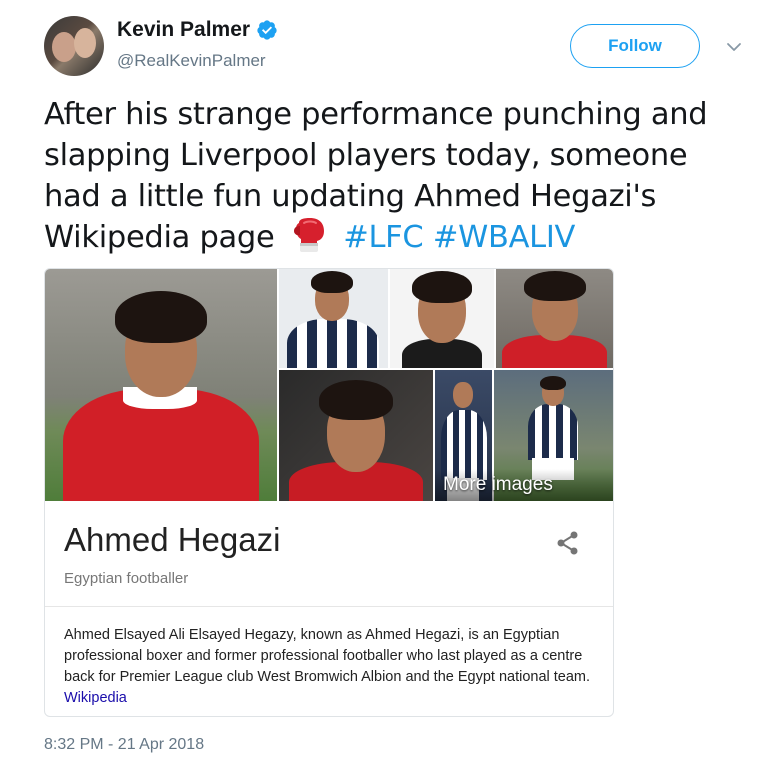  I want to click on author-handle: @RealKevinPalmer, so click(191, 61).